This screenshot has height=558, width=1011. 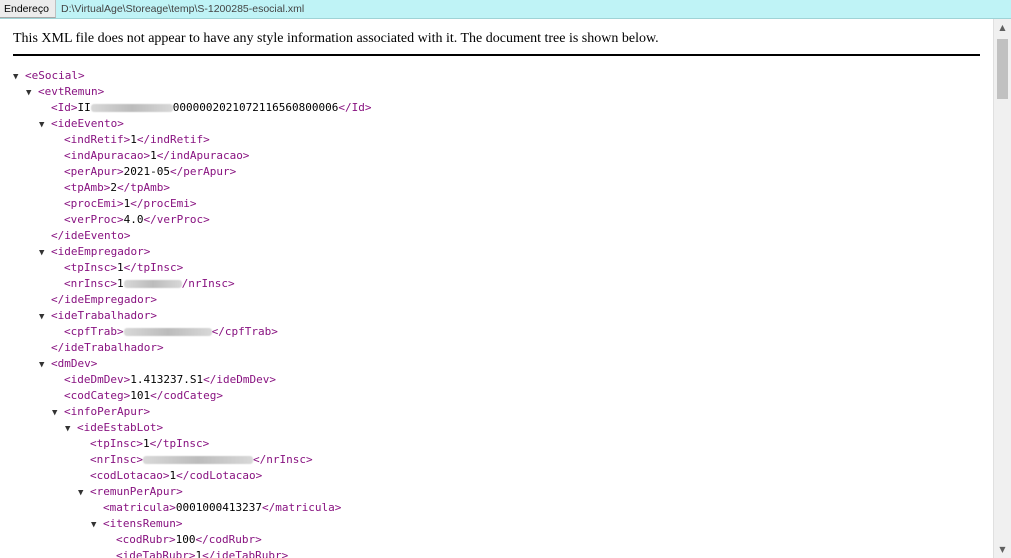 What do you see at coordinates (120, 427) in the screenshot?
I see `xml-open-tag: <ideEstabLot>` at bounding box center [120, 427].